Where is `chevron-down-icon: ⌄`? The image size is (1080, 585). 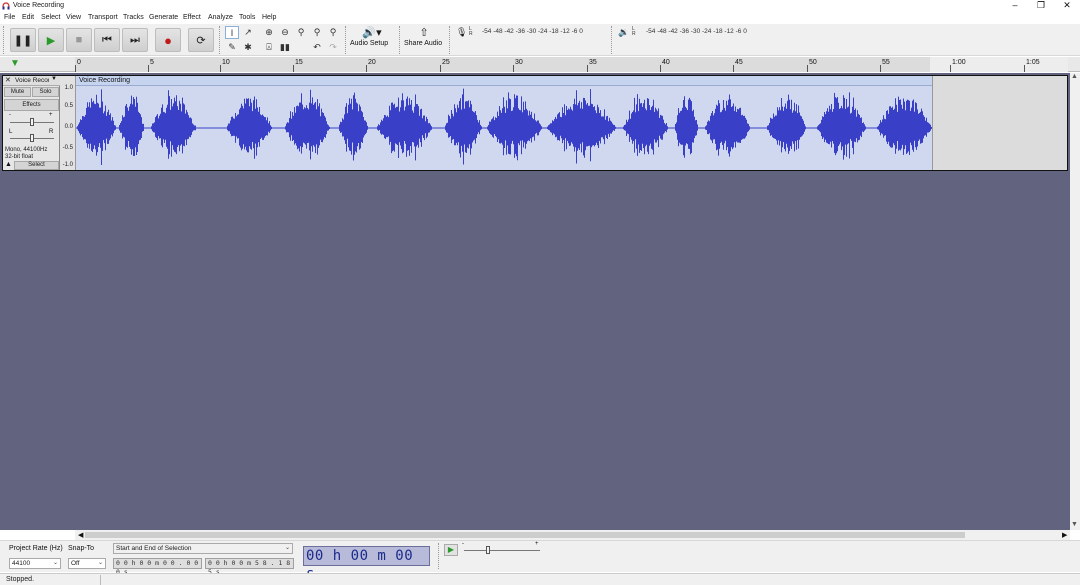 chevron-down-icon: ⌄ is located at coordinates (287, 548).